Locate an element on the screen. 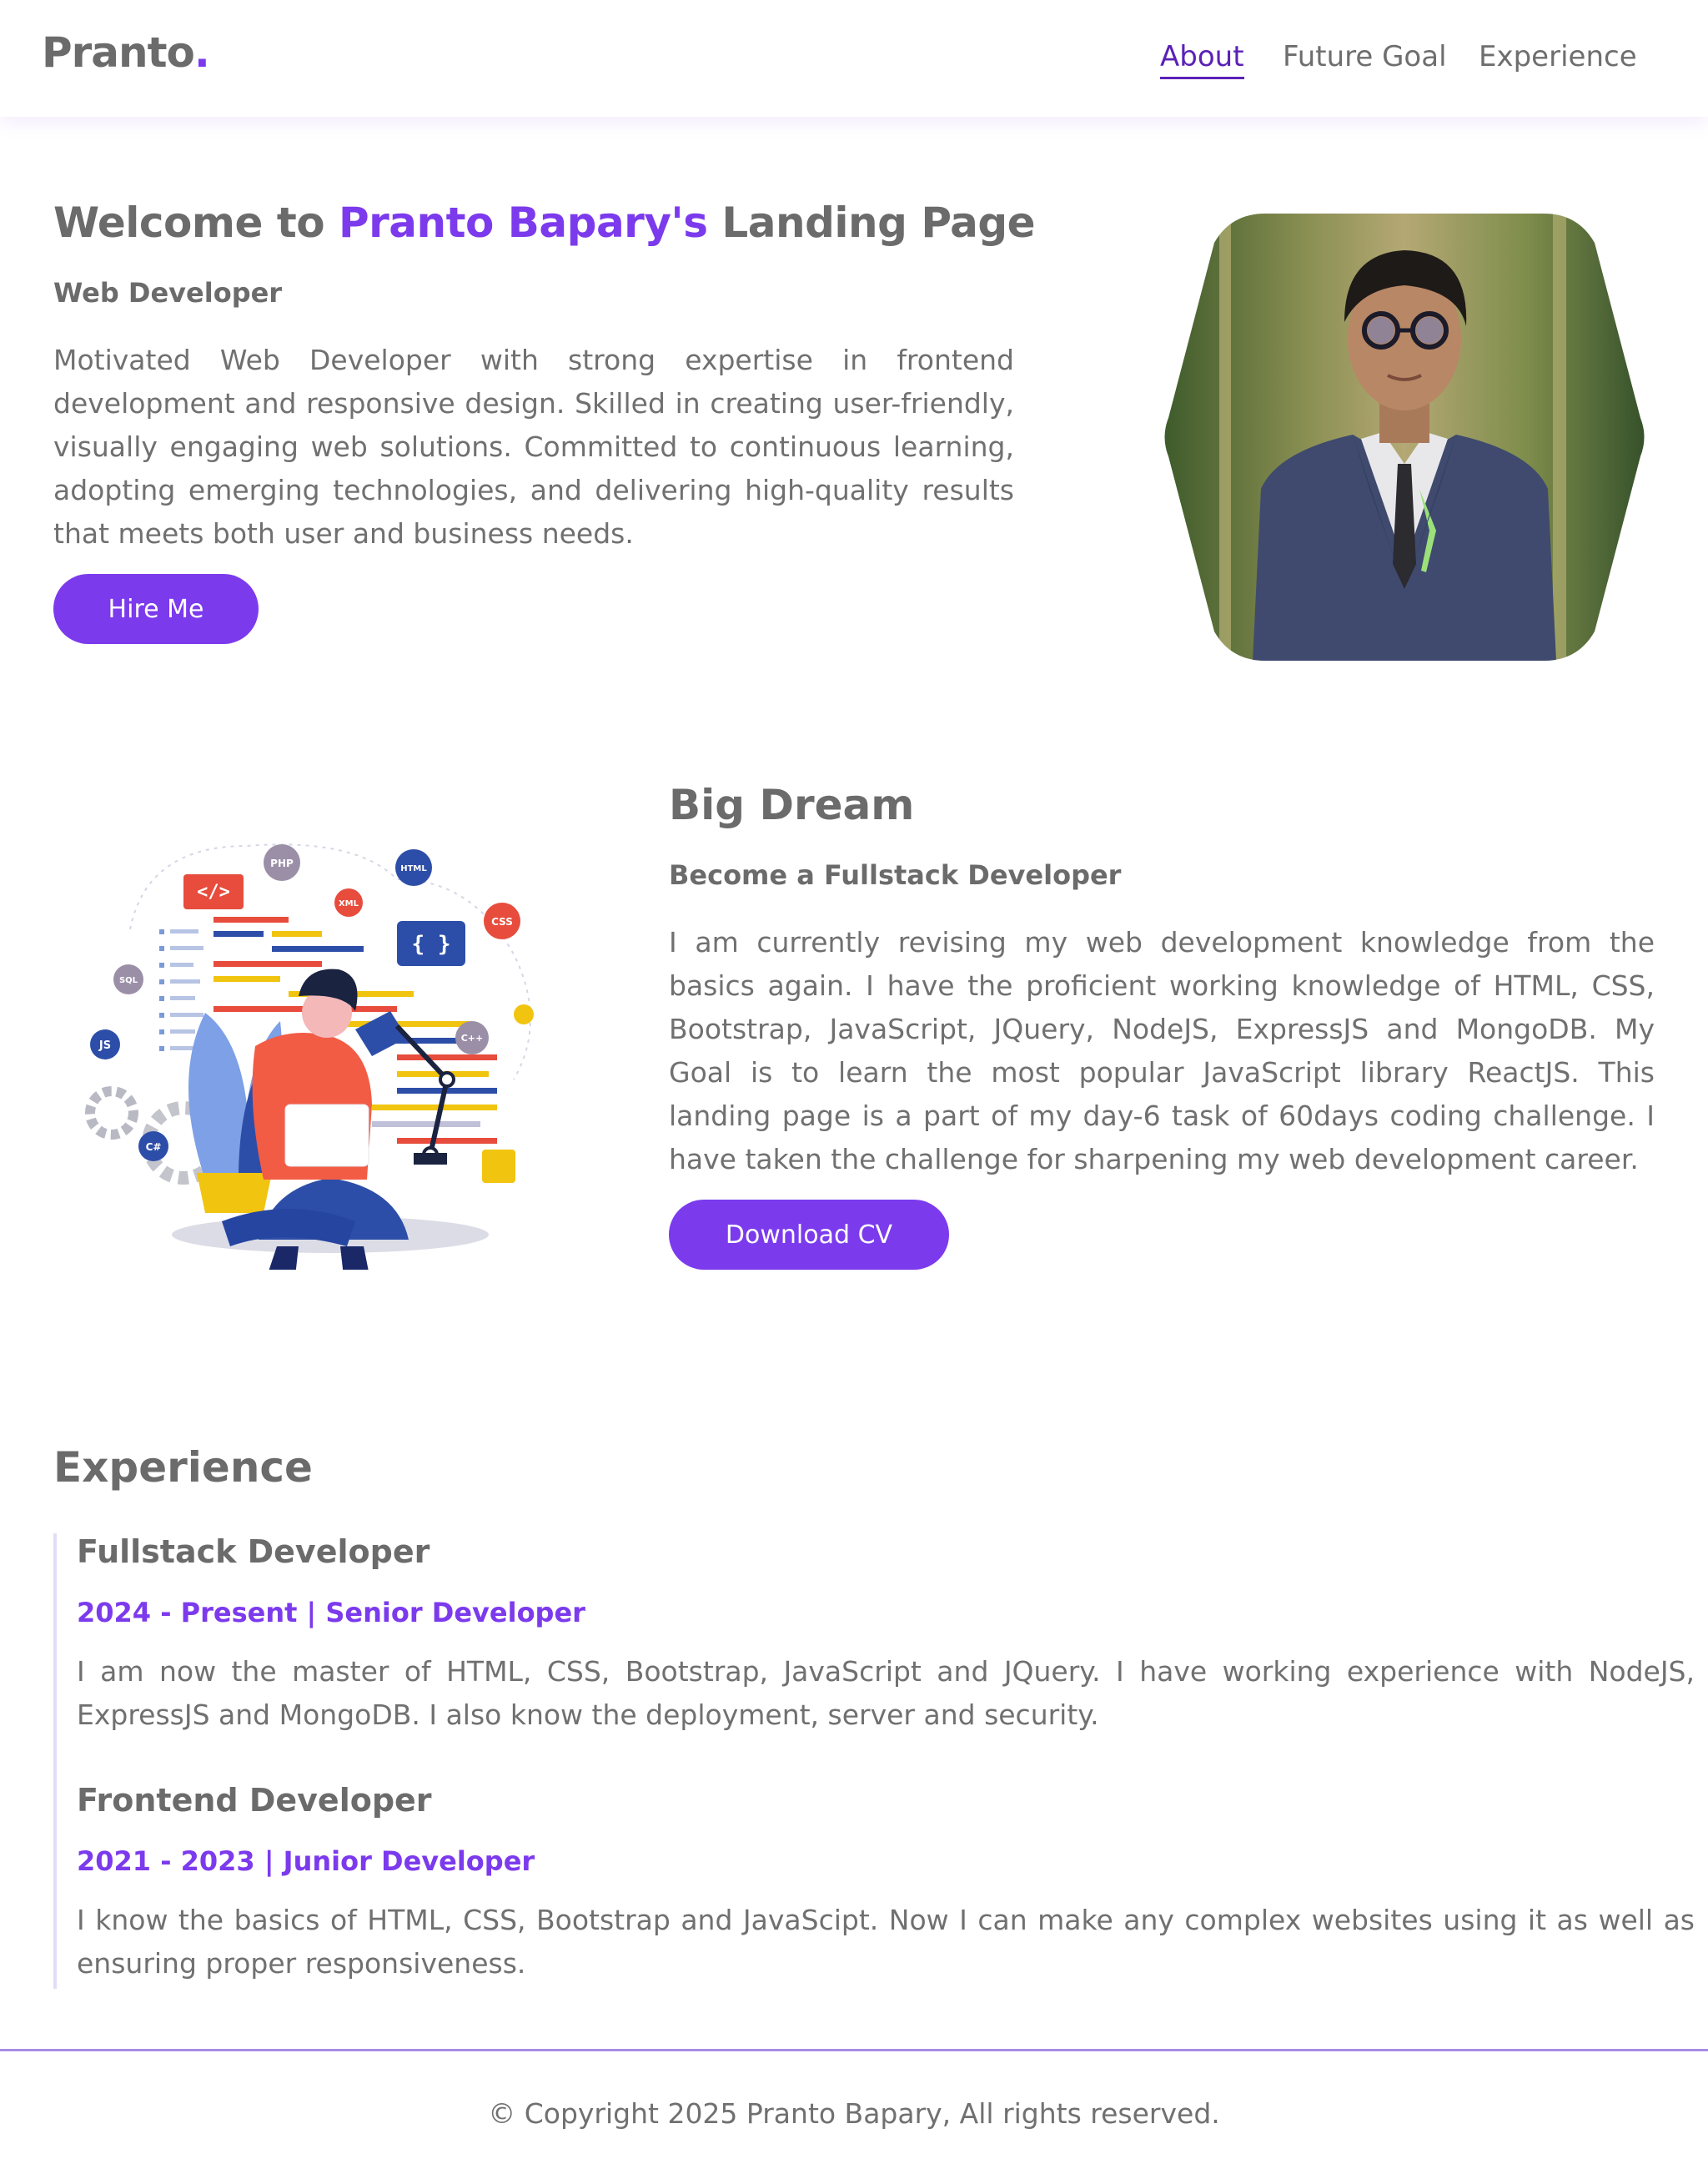 Image resolution: width=1708 pixels, height=2179 pixels. badge-xml: XML is located at coordinates (349, 903).